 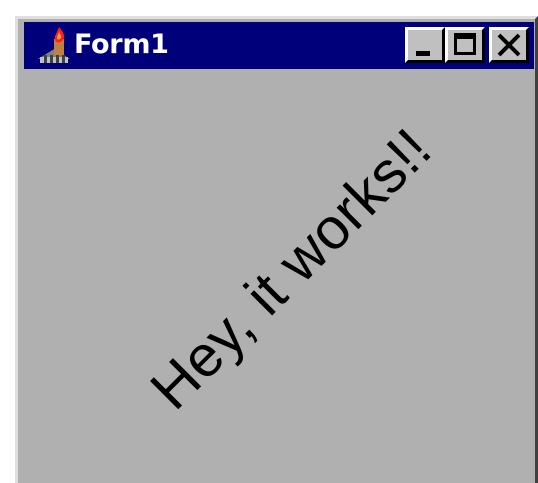 What do you see at coordinates (423, 53) in the screenshot?
I see `minimize-icon` at bounding box center [423, 53].